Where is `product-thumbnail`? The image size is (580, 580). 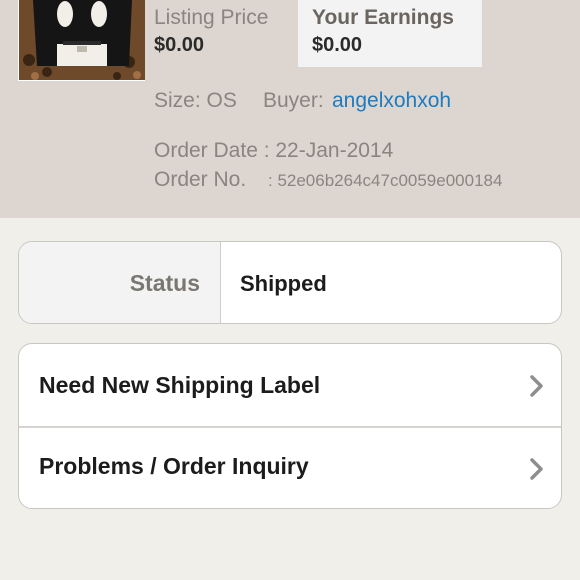
product-thumbnail is located at coordinates (81, 40).